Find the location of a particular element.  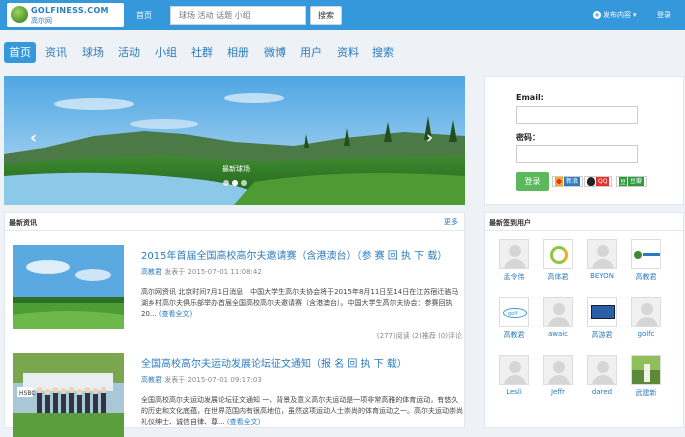

logo-text: GOLFINESS.COM is located at coordinates (70, 10).